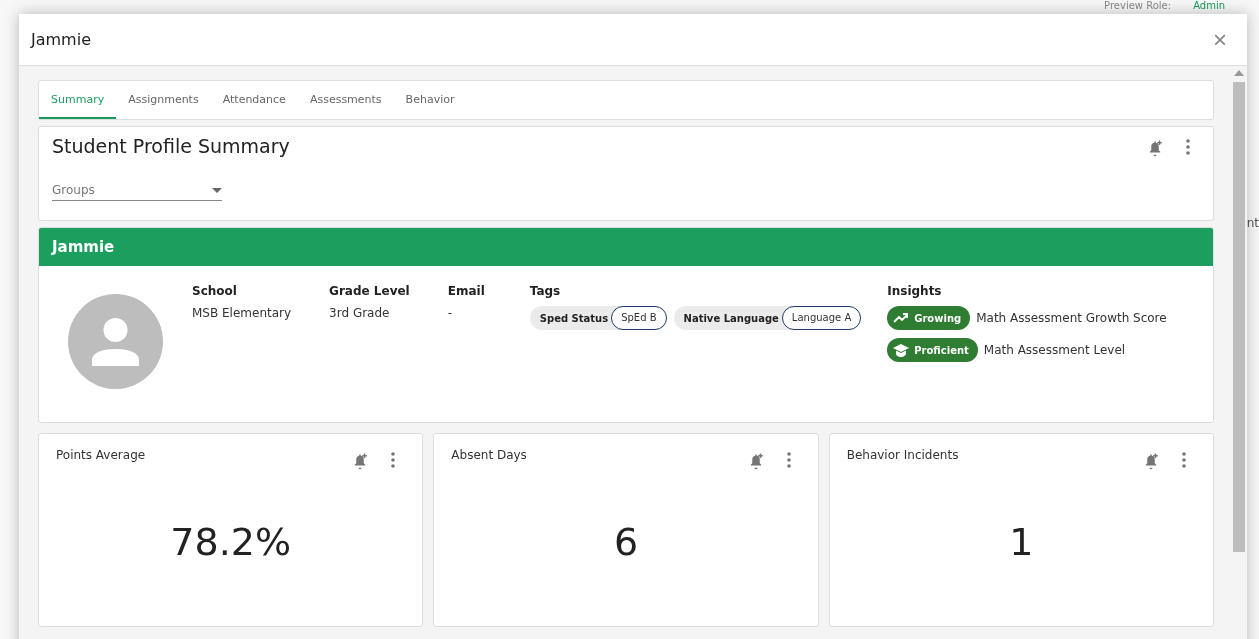 This screenshot has height=639, width=1259. I want to click on field-label: Tags, so click(545, 291).